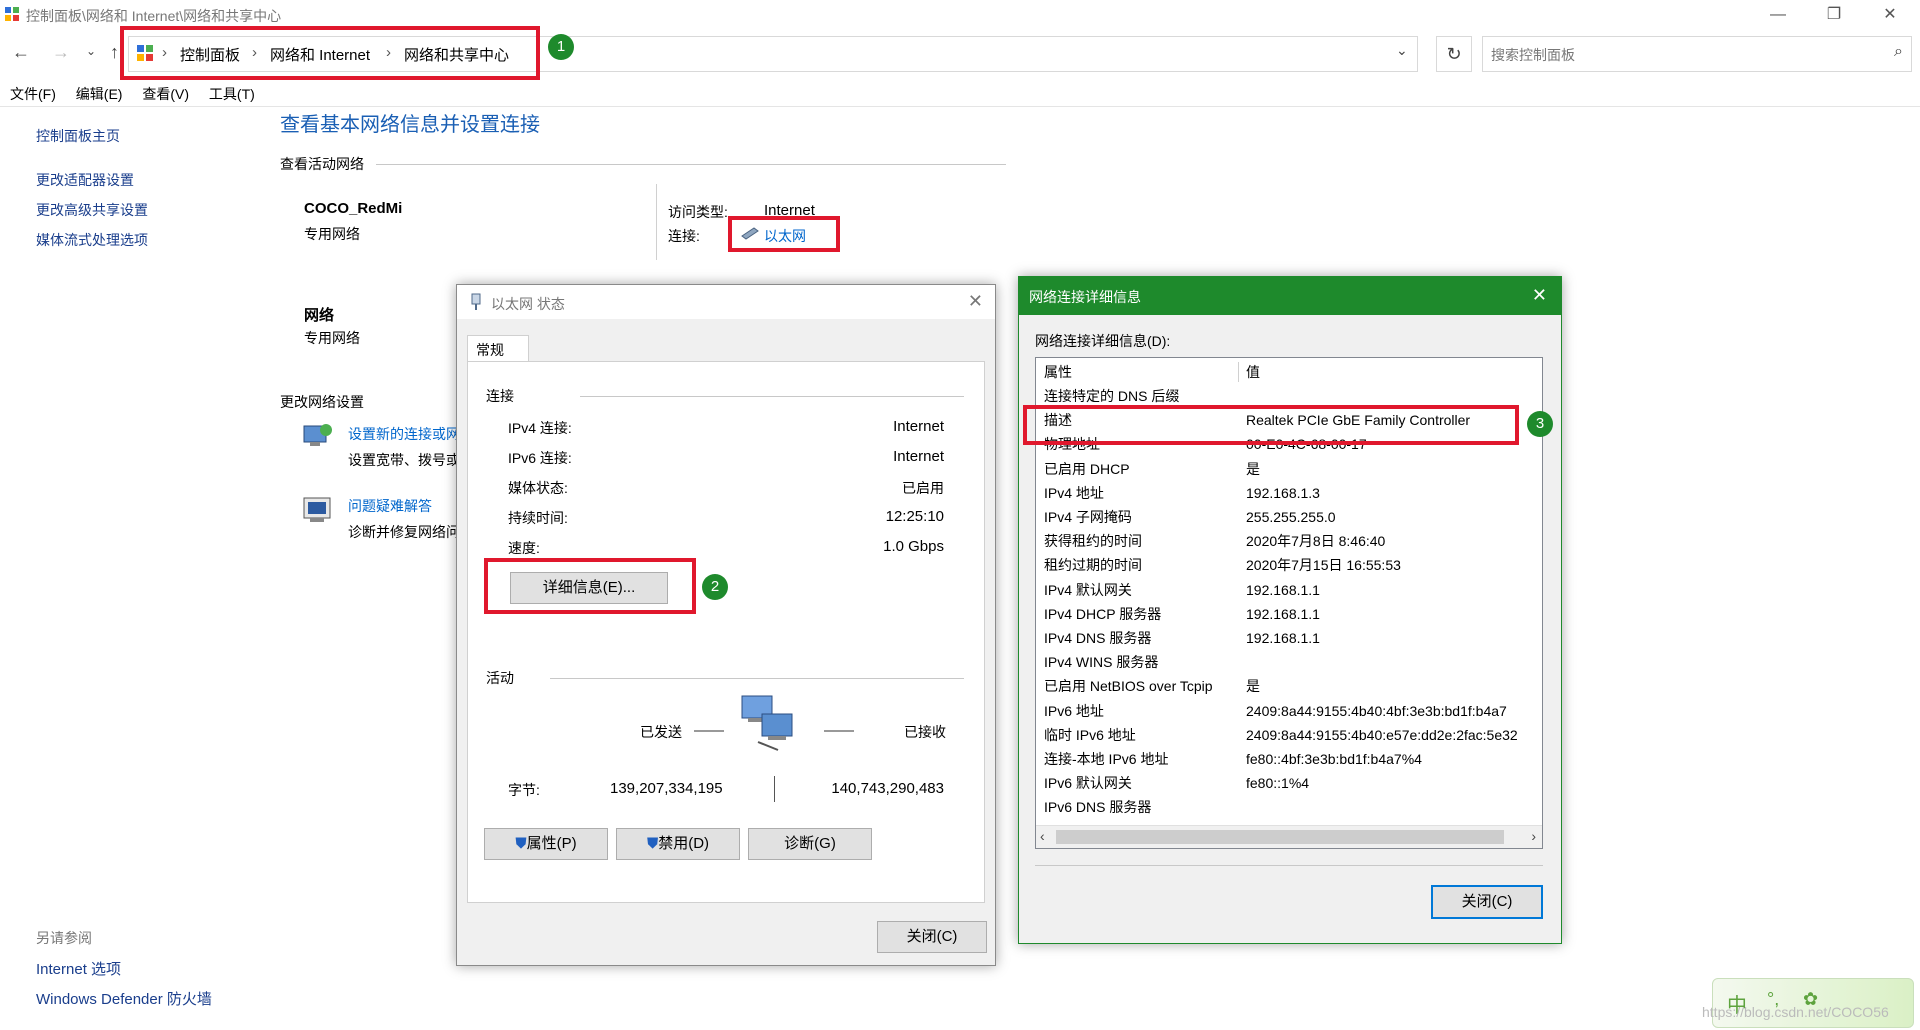 The image size is (1920, 1030). Describe the element at coordinates (1834, 15) in the screenshot. I see `restore-button: ❐` at that location.